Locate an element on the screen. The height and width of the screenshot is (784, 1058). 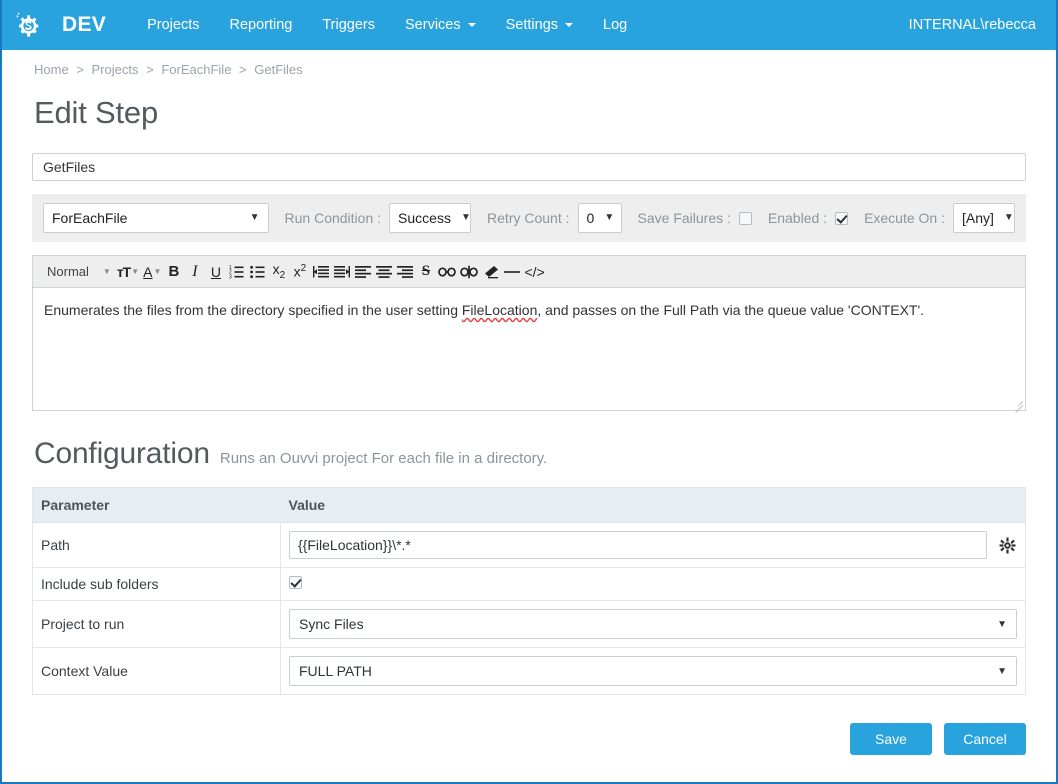
nav-item-projects: Projects is located at coordinates (173, 25).